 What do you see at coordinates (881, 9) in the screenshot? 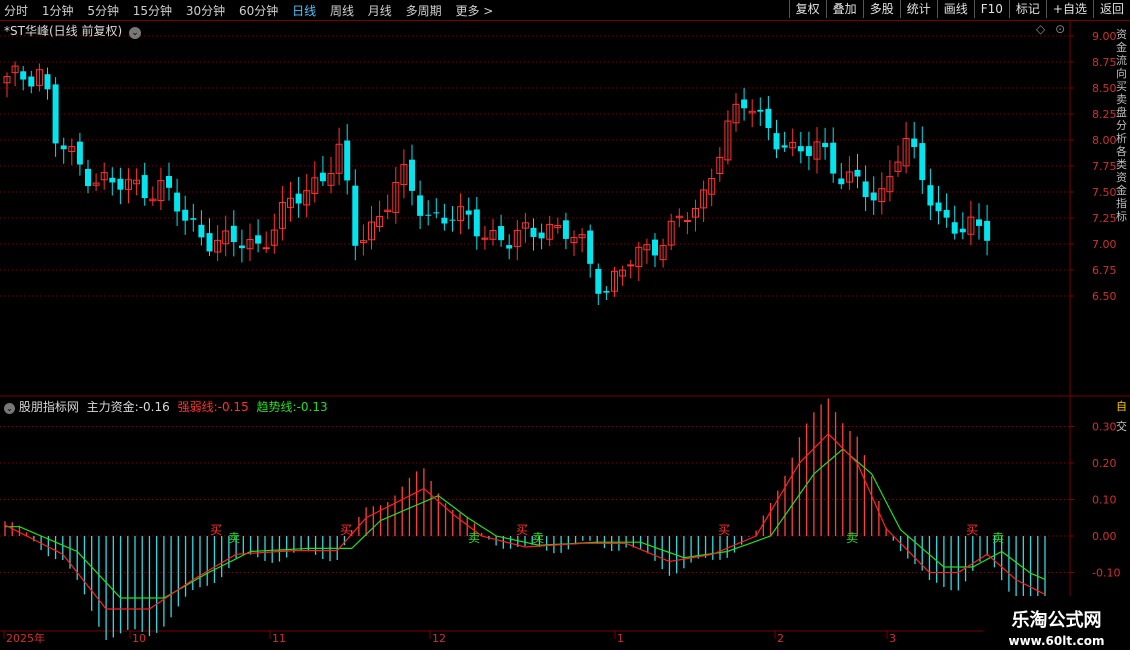
I see `multi-stock-button: 多股` at bounding box center [881, 9].